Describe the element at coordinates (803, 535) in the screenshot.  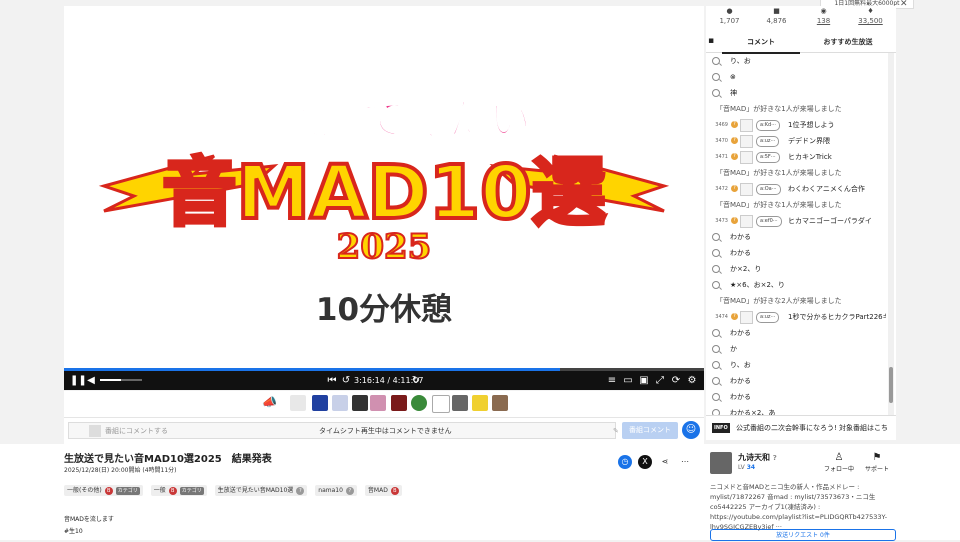
I see `broadcast-request-button: 放送リクエスト 0件` at that location.